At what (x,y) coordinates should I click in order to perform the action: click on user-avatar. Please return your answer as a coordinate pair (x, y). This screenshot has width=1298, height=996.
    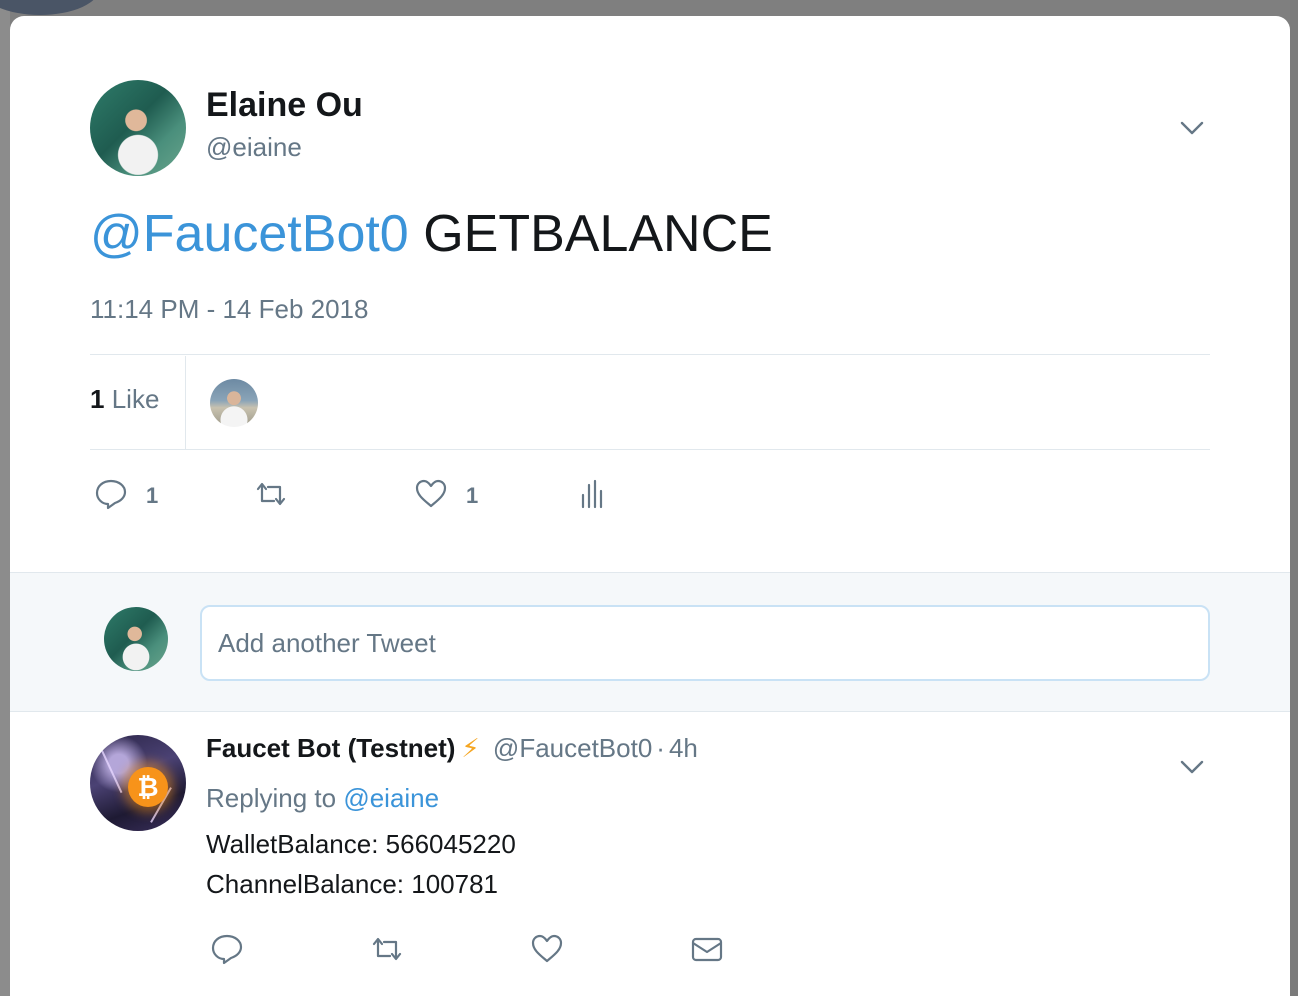
    Looking at the image, I should click on (136, 639).